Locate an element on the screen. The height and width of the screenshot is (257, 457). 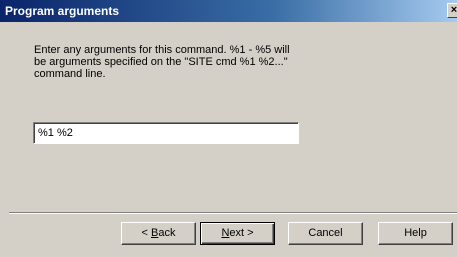
next-button-rest: ext > is located at coordinates (241, 233).